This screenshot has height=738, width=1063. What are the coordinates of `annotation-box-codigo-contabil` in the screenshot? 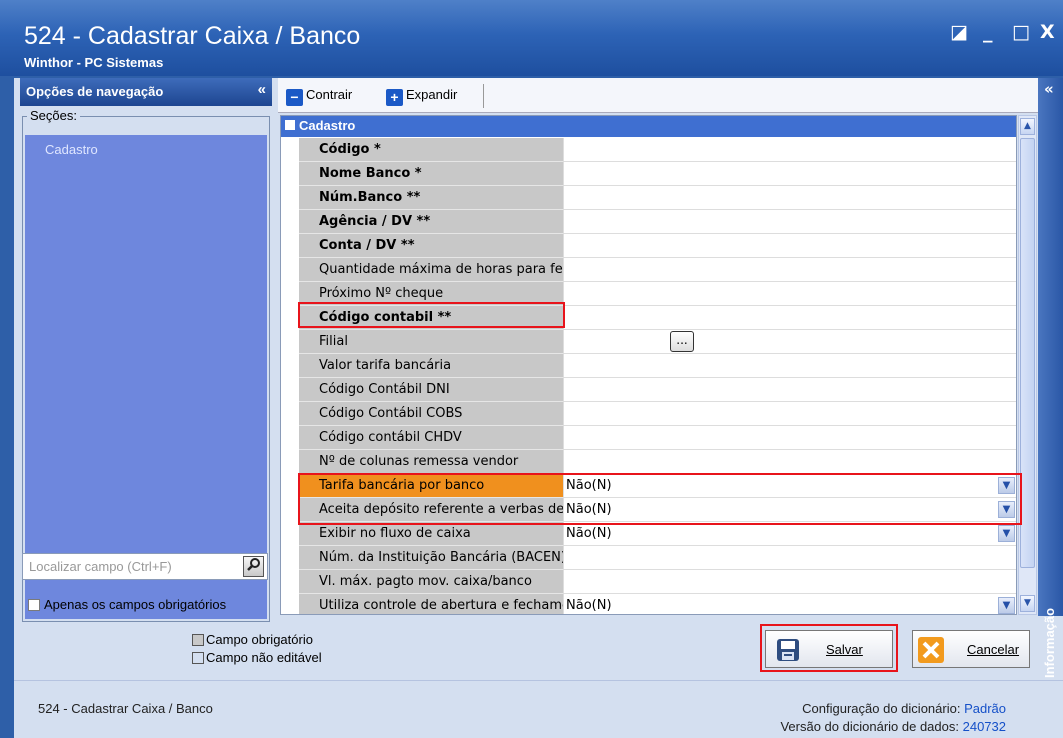 It's located at (431, 315).